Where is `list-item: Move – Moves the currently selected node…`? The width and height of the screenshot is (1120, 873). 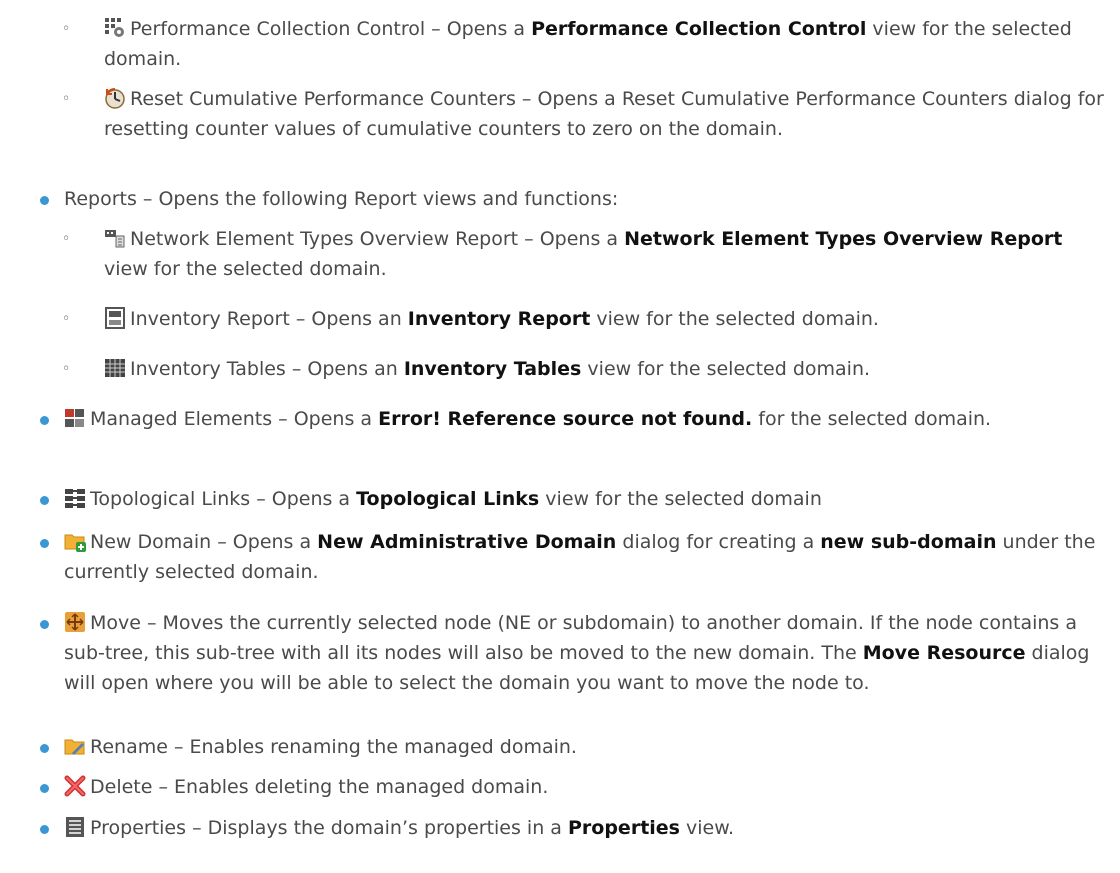
list-item: Move – Moves the currently selected node… is located at coordinates (574, 653).